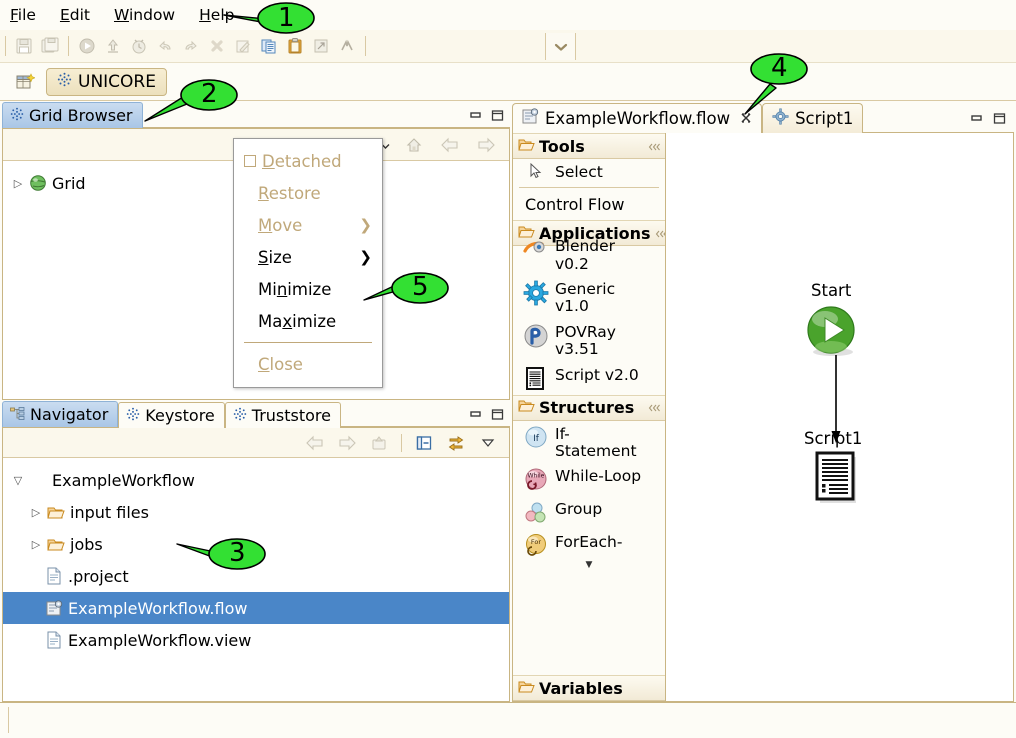  I want to click on palette-item-group: Group, so click(589, 512).